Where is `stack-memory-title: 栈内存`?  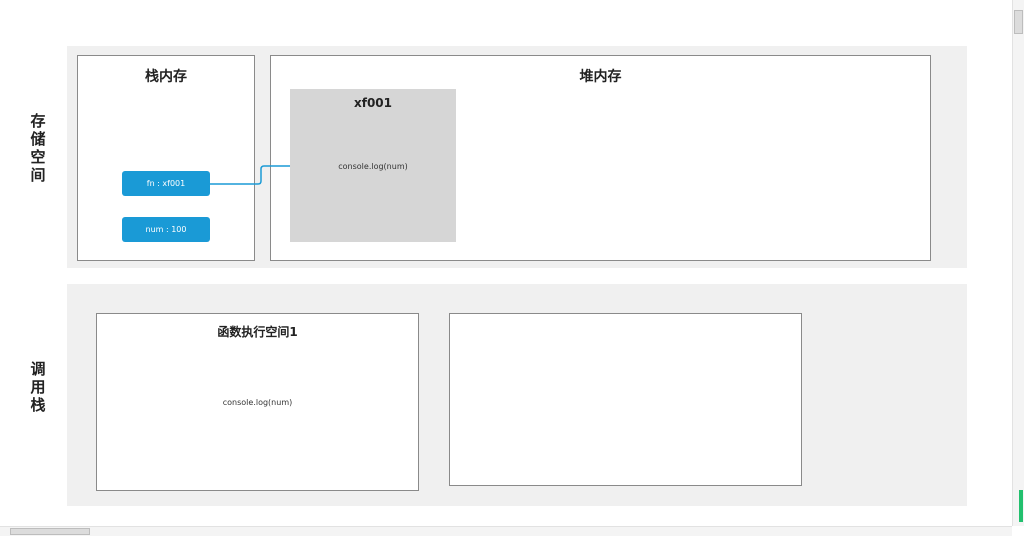 stack-memory-title: 栈内存 is located at coordinates (166, 77).